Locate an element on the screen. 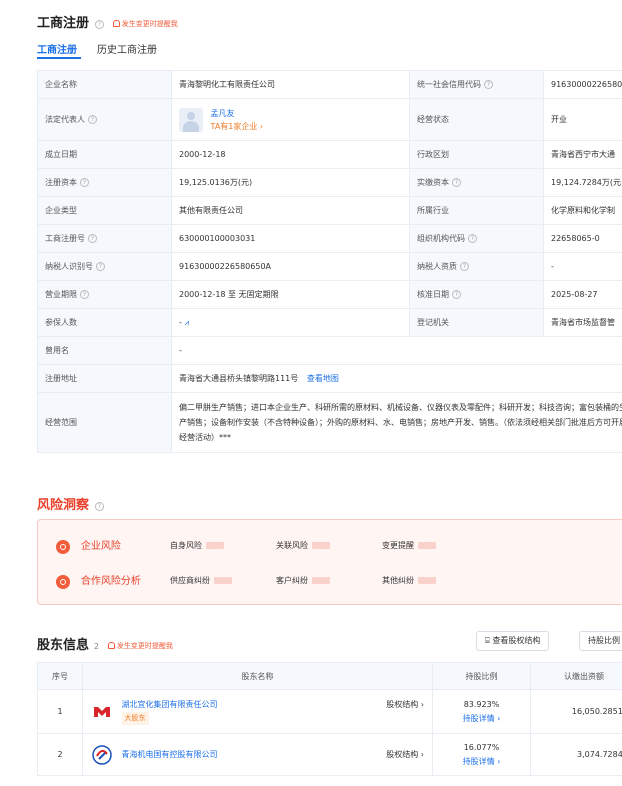 The height and width of the screenshot is (786, 622). term: 2000-12-18 至 无固定期限 is located at coordinates (290, 294).